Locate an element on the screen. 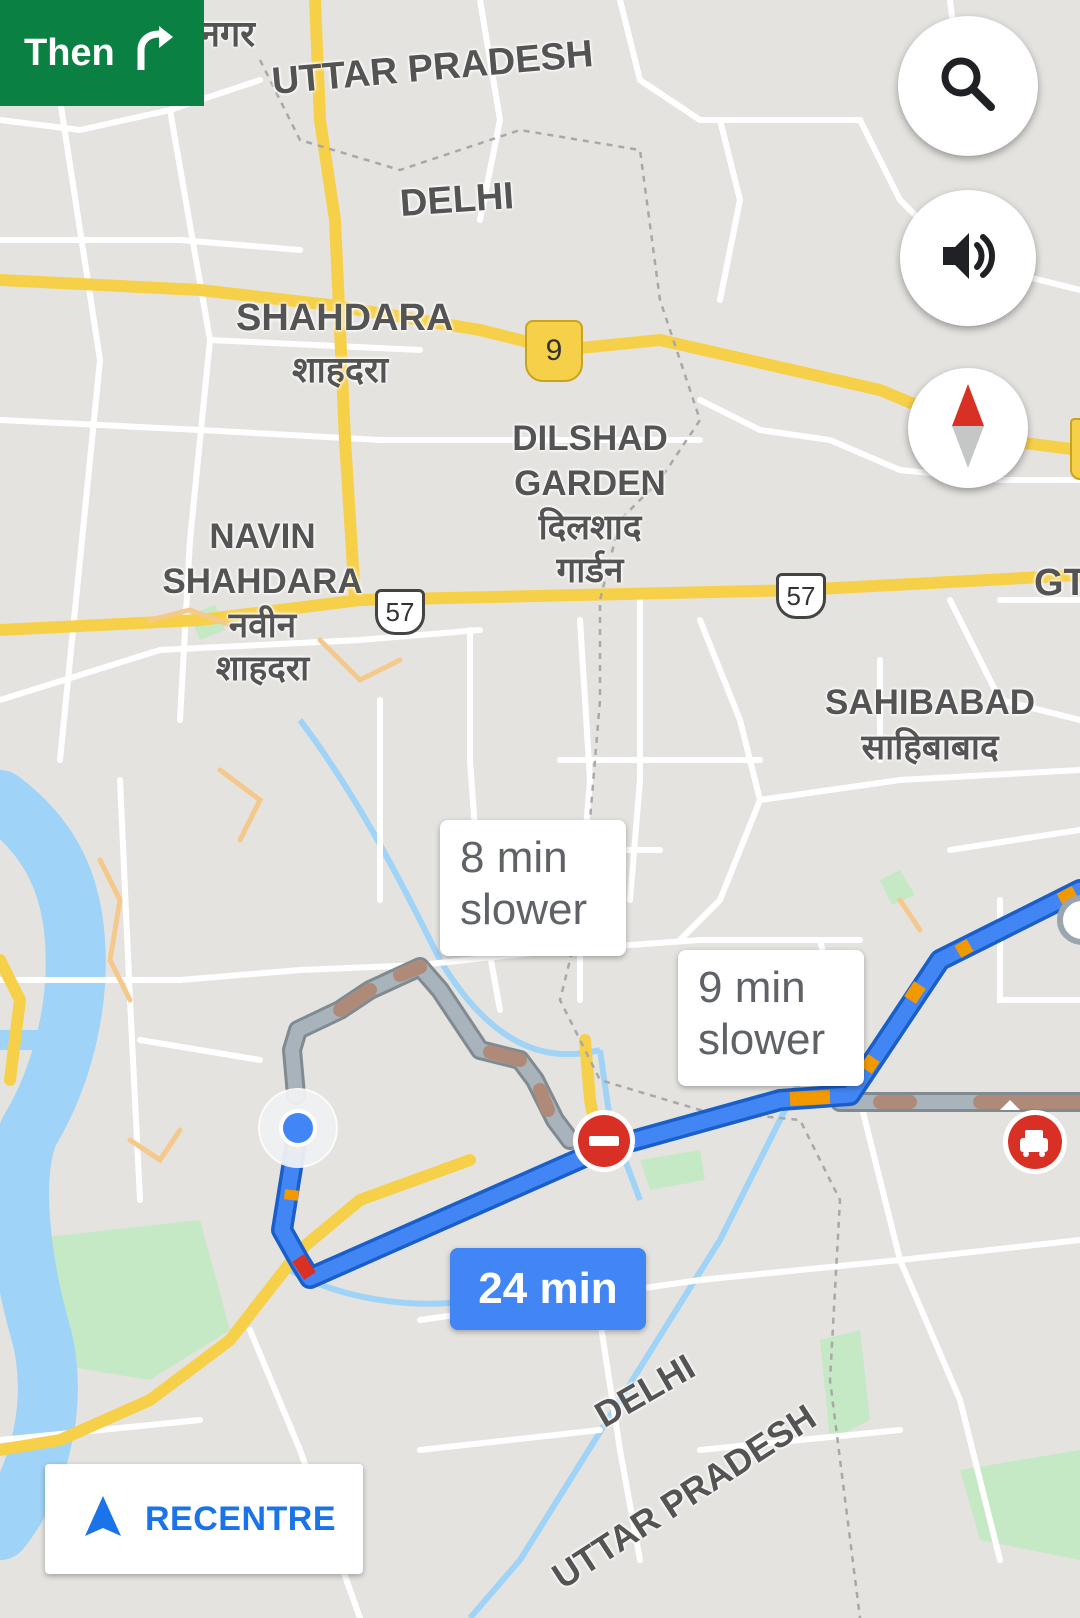 This screenshot has height=1618, width=1080. alt2-time: 9 min is located at coordinates (752, 987).